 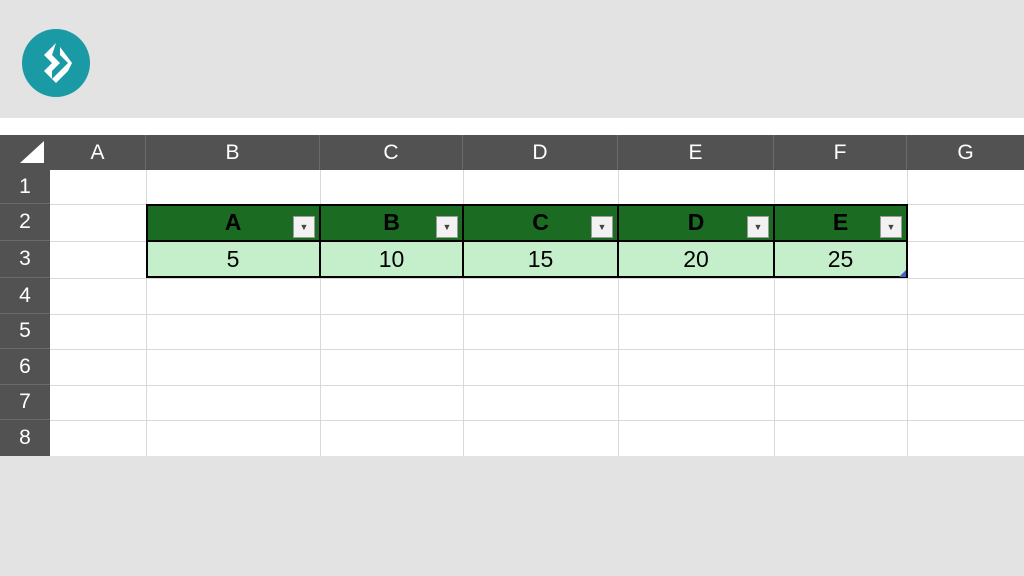 What do you see at coordinates (540, 259) in the screenshot?
I see `table-cell: 15` at bounding box center [540, 259].